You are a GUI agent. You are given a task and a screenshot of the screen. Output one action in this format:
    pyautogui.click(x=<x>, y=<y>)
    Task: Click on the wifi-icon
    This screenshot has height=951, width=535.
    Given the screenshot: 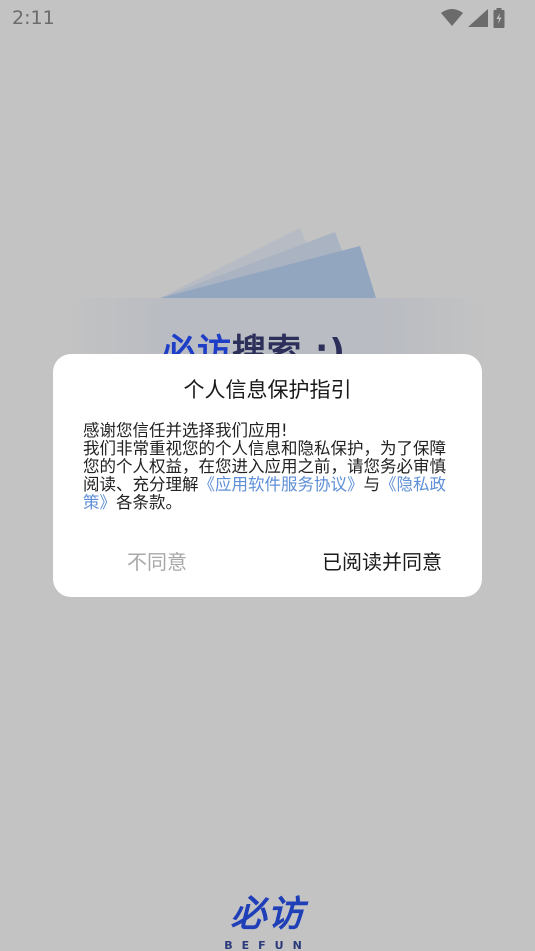 What is the action you would take?
    pyautogui.click(x=452, y=17)
    